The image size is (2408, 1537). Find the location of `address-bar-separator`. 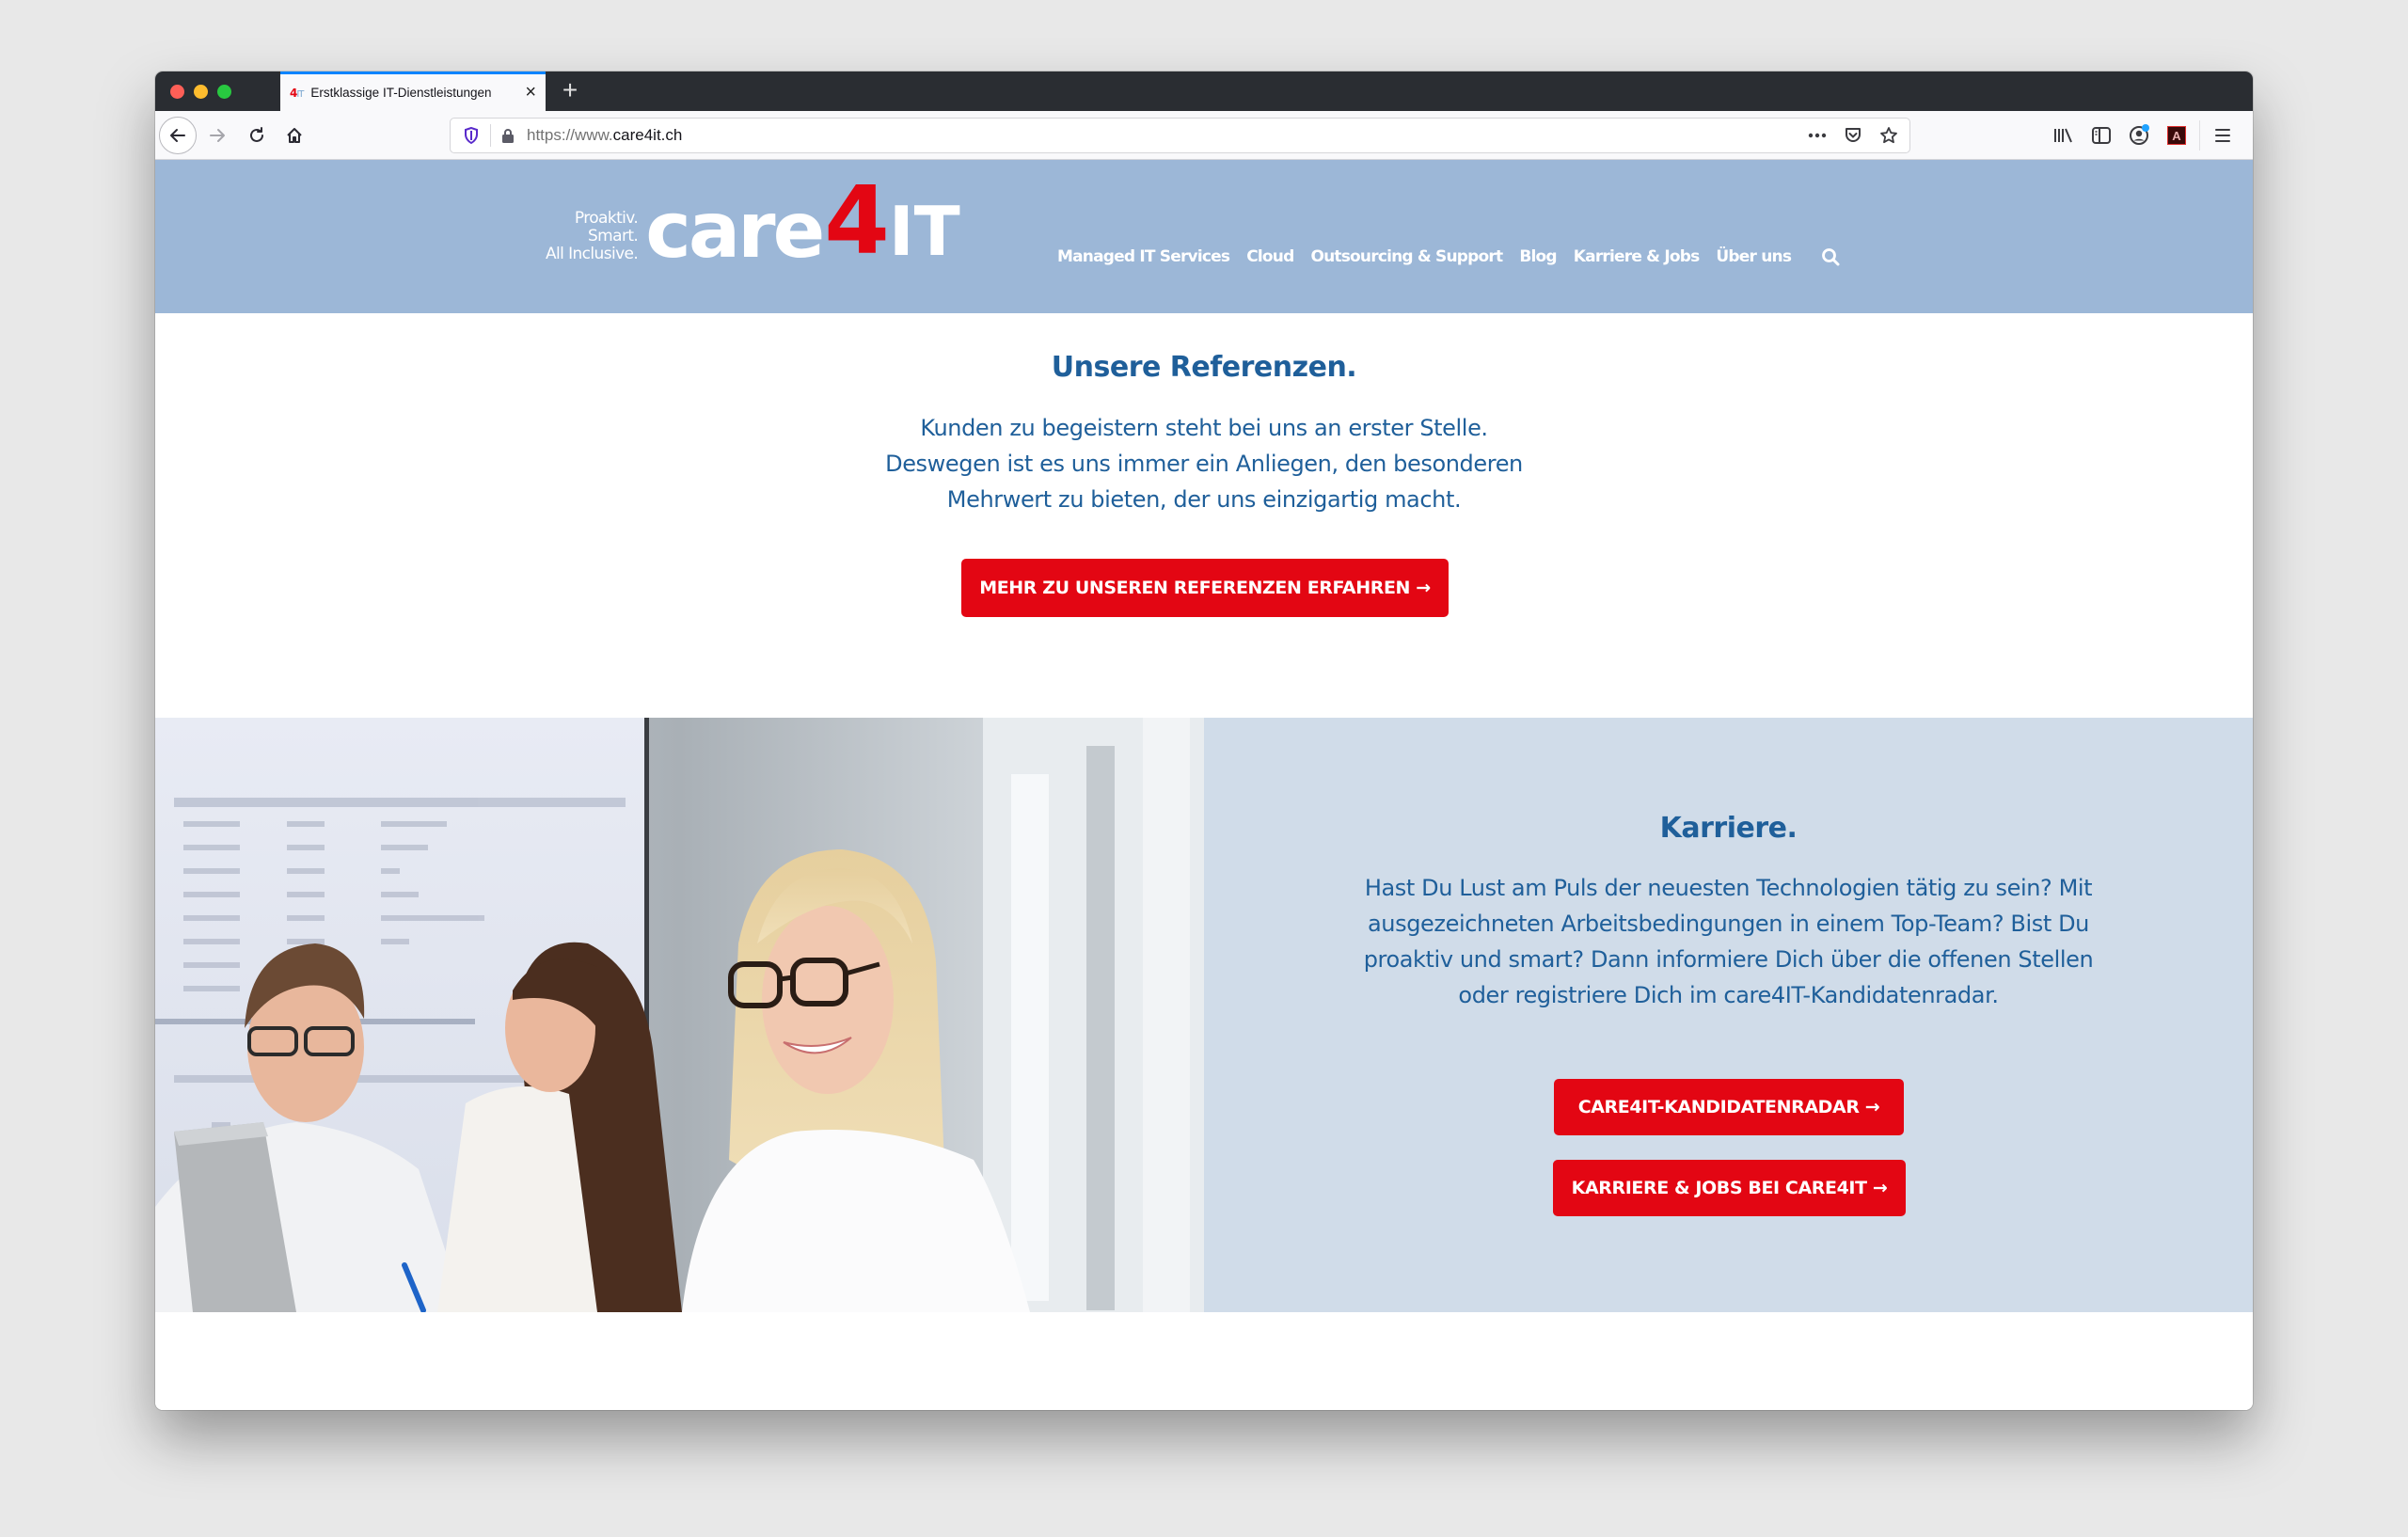

address-bar-separator is located at coordinates (491, 135).